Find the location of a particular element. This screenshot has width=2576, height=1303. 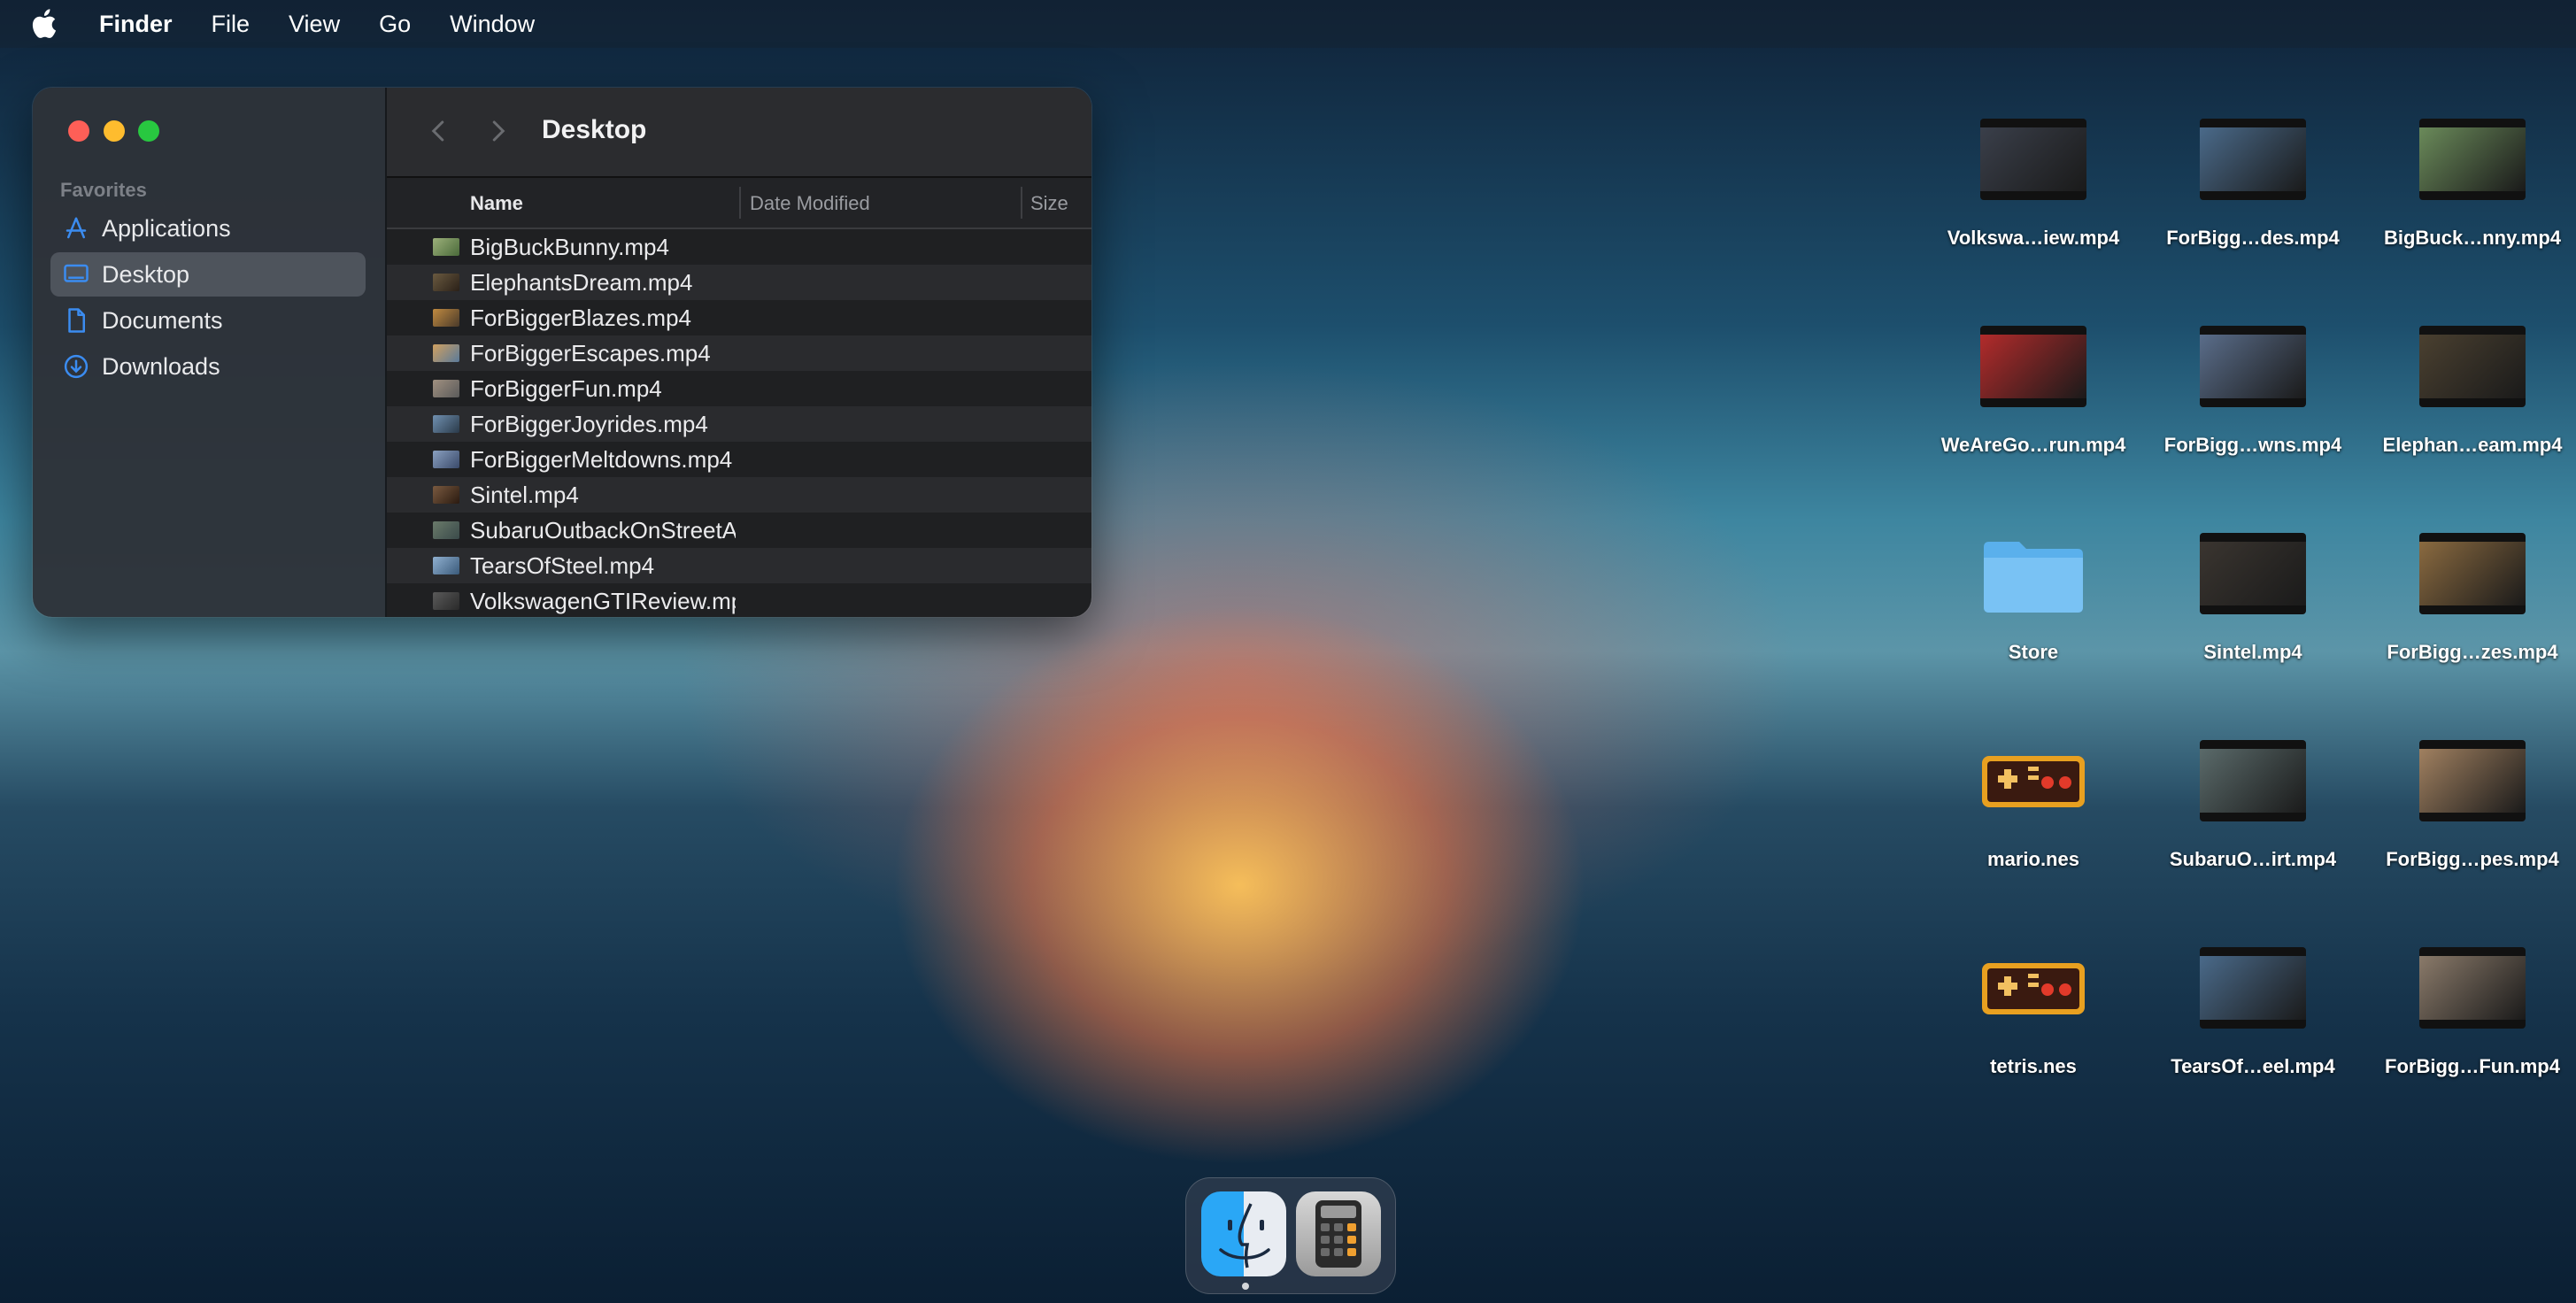

file-name: ForBiggerFun.mp4 is located at coordinates (566, 388).